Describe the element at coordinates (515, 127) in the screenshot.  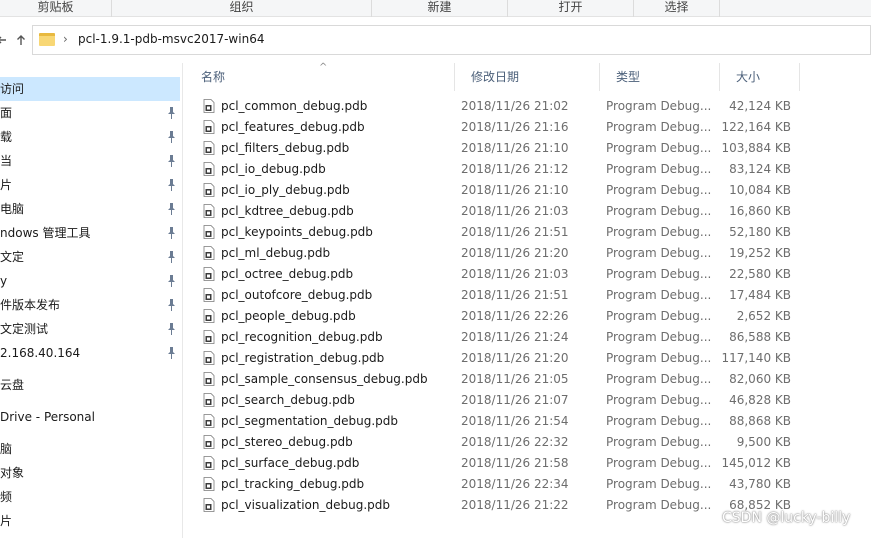
I see `file-modified: 2018/11/26 21:16` at that location.